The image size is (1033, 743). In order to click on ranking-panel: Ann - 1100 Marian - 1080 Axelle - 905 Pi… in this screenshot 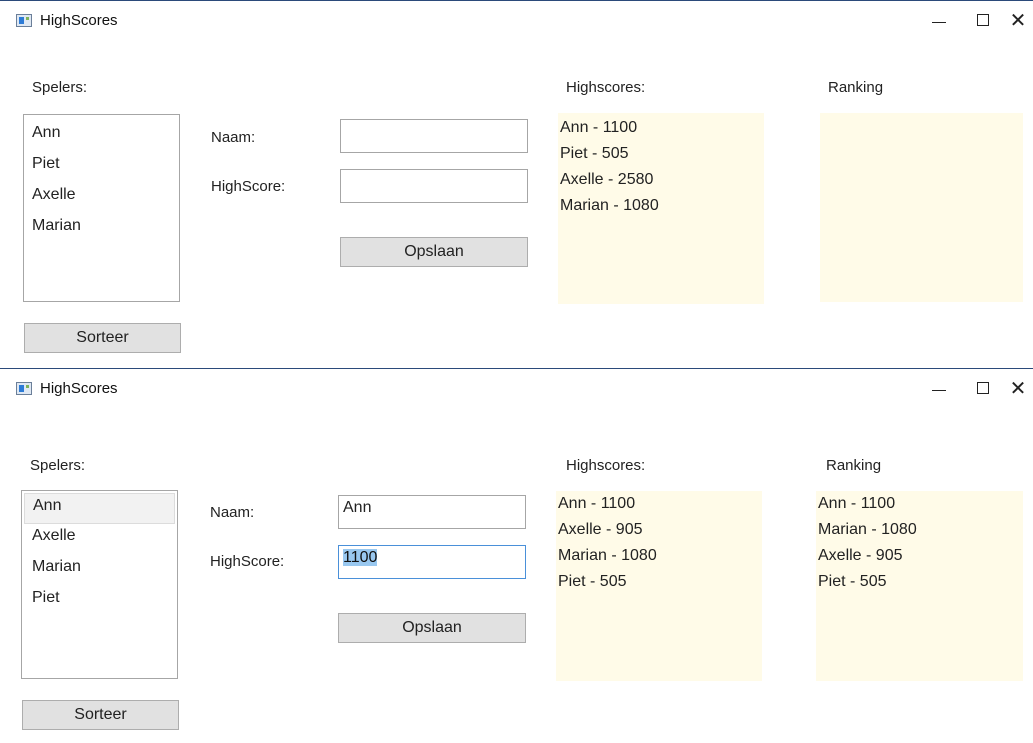, I will do `click(919, 586)`.